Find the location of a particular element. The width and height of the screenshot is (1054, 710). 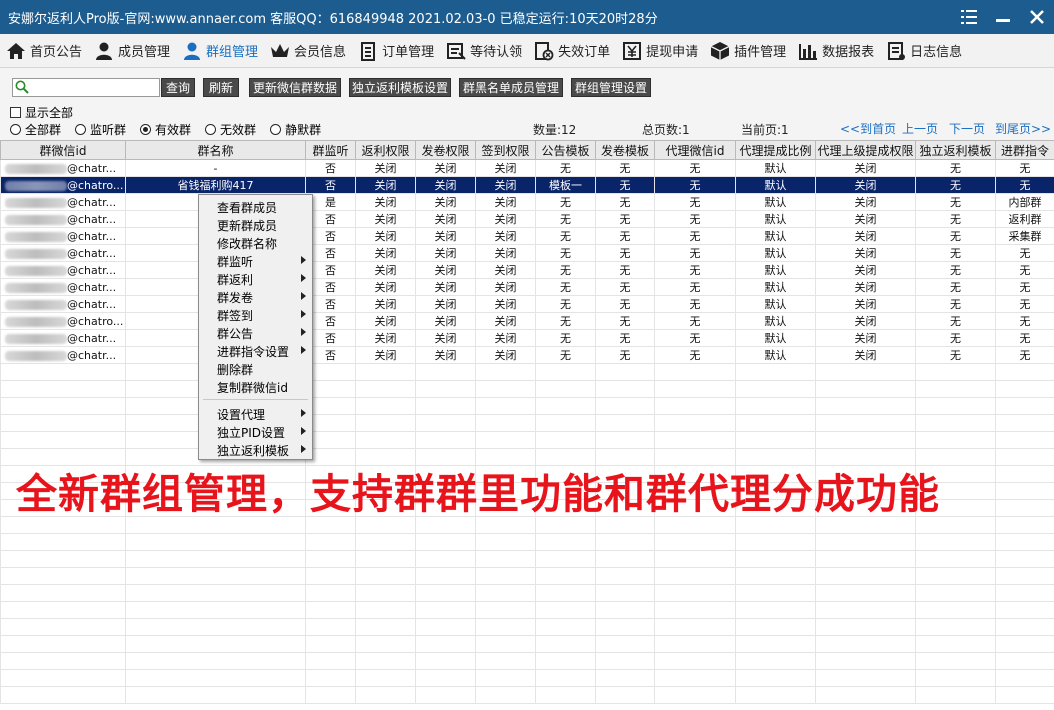

minimize-icon is located at coordinates (1003, 17).